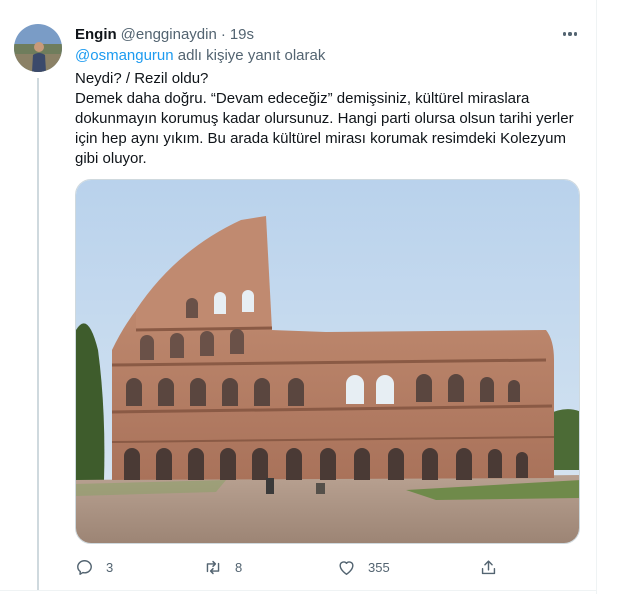  Describe the element at coordinates (94, 567) in the screenshot. I see `reply-button: 3` at that location.